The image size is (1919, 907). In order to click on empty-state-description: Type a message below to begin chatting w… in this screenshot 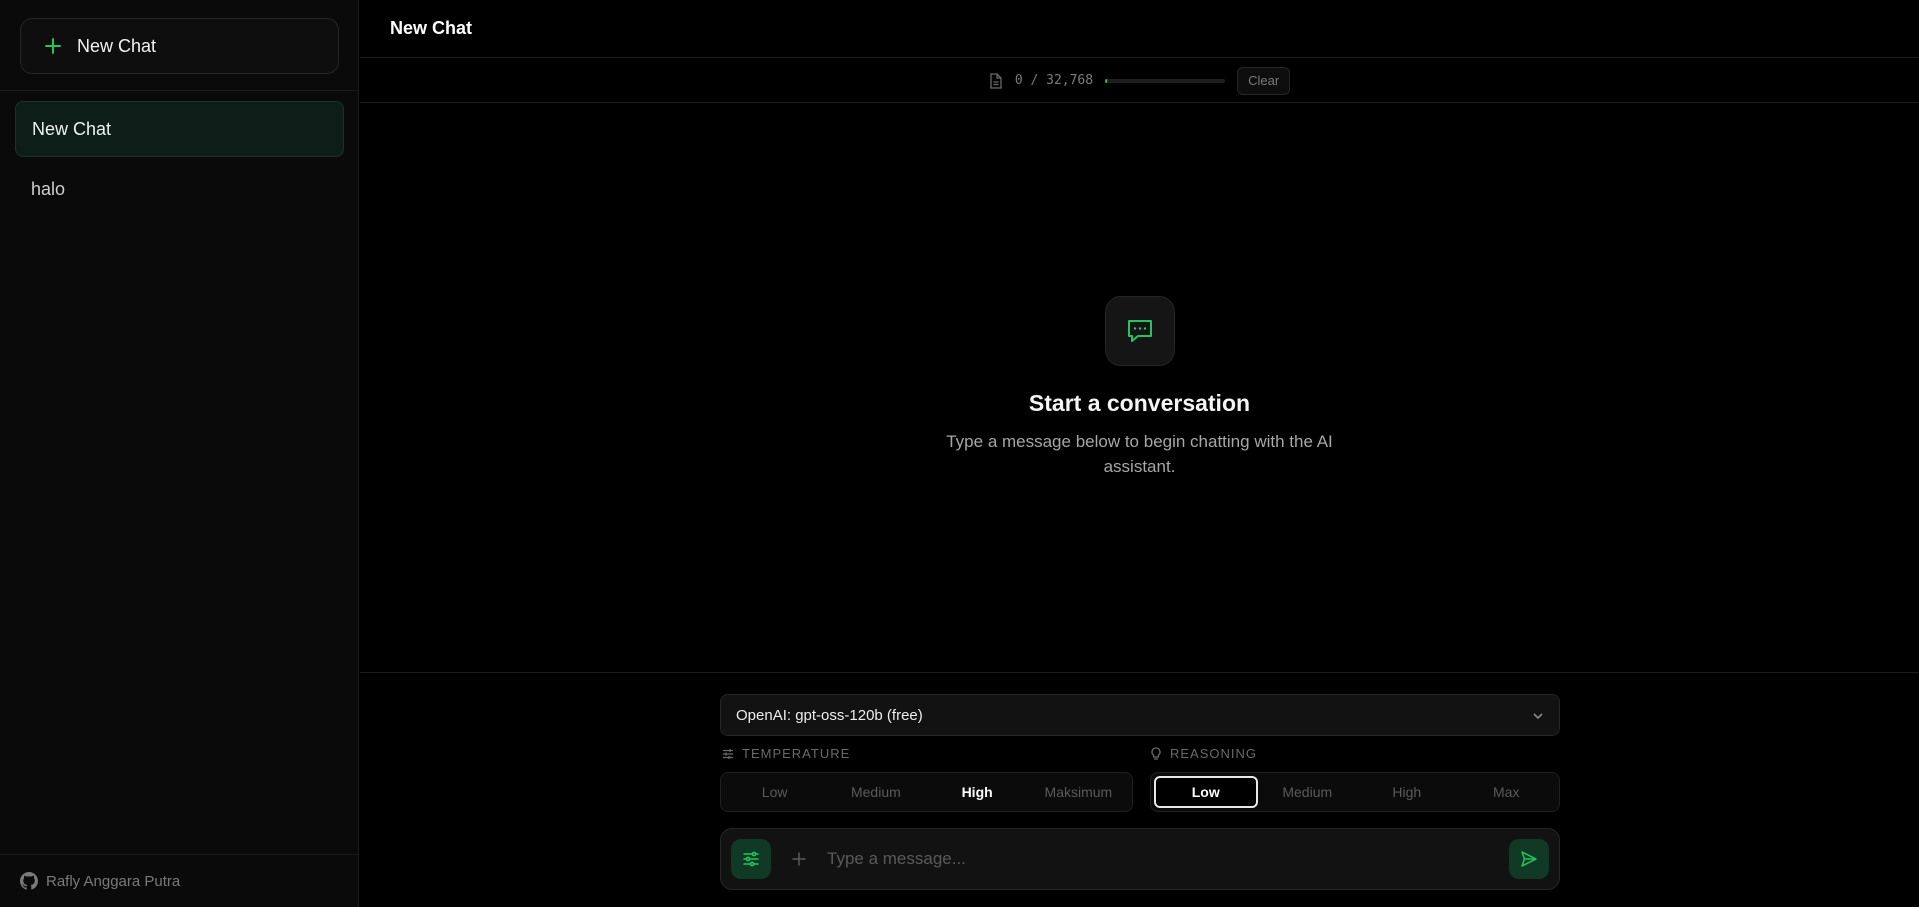, I will do `click(1139, 454)`.